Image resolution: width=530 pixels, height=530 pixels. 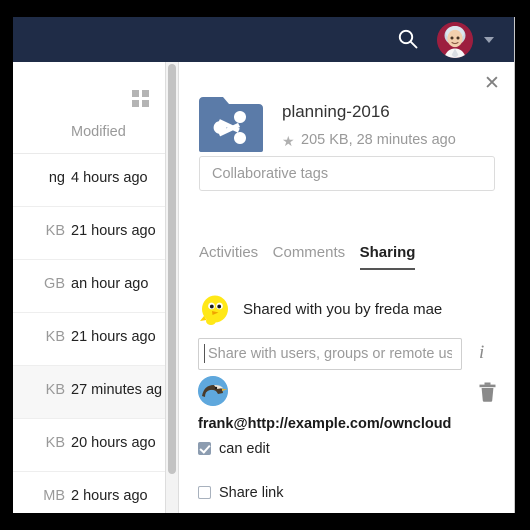 I want to click on tab-activities: Activities, so click(x=228, y=256).